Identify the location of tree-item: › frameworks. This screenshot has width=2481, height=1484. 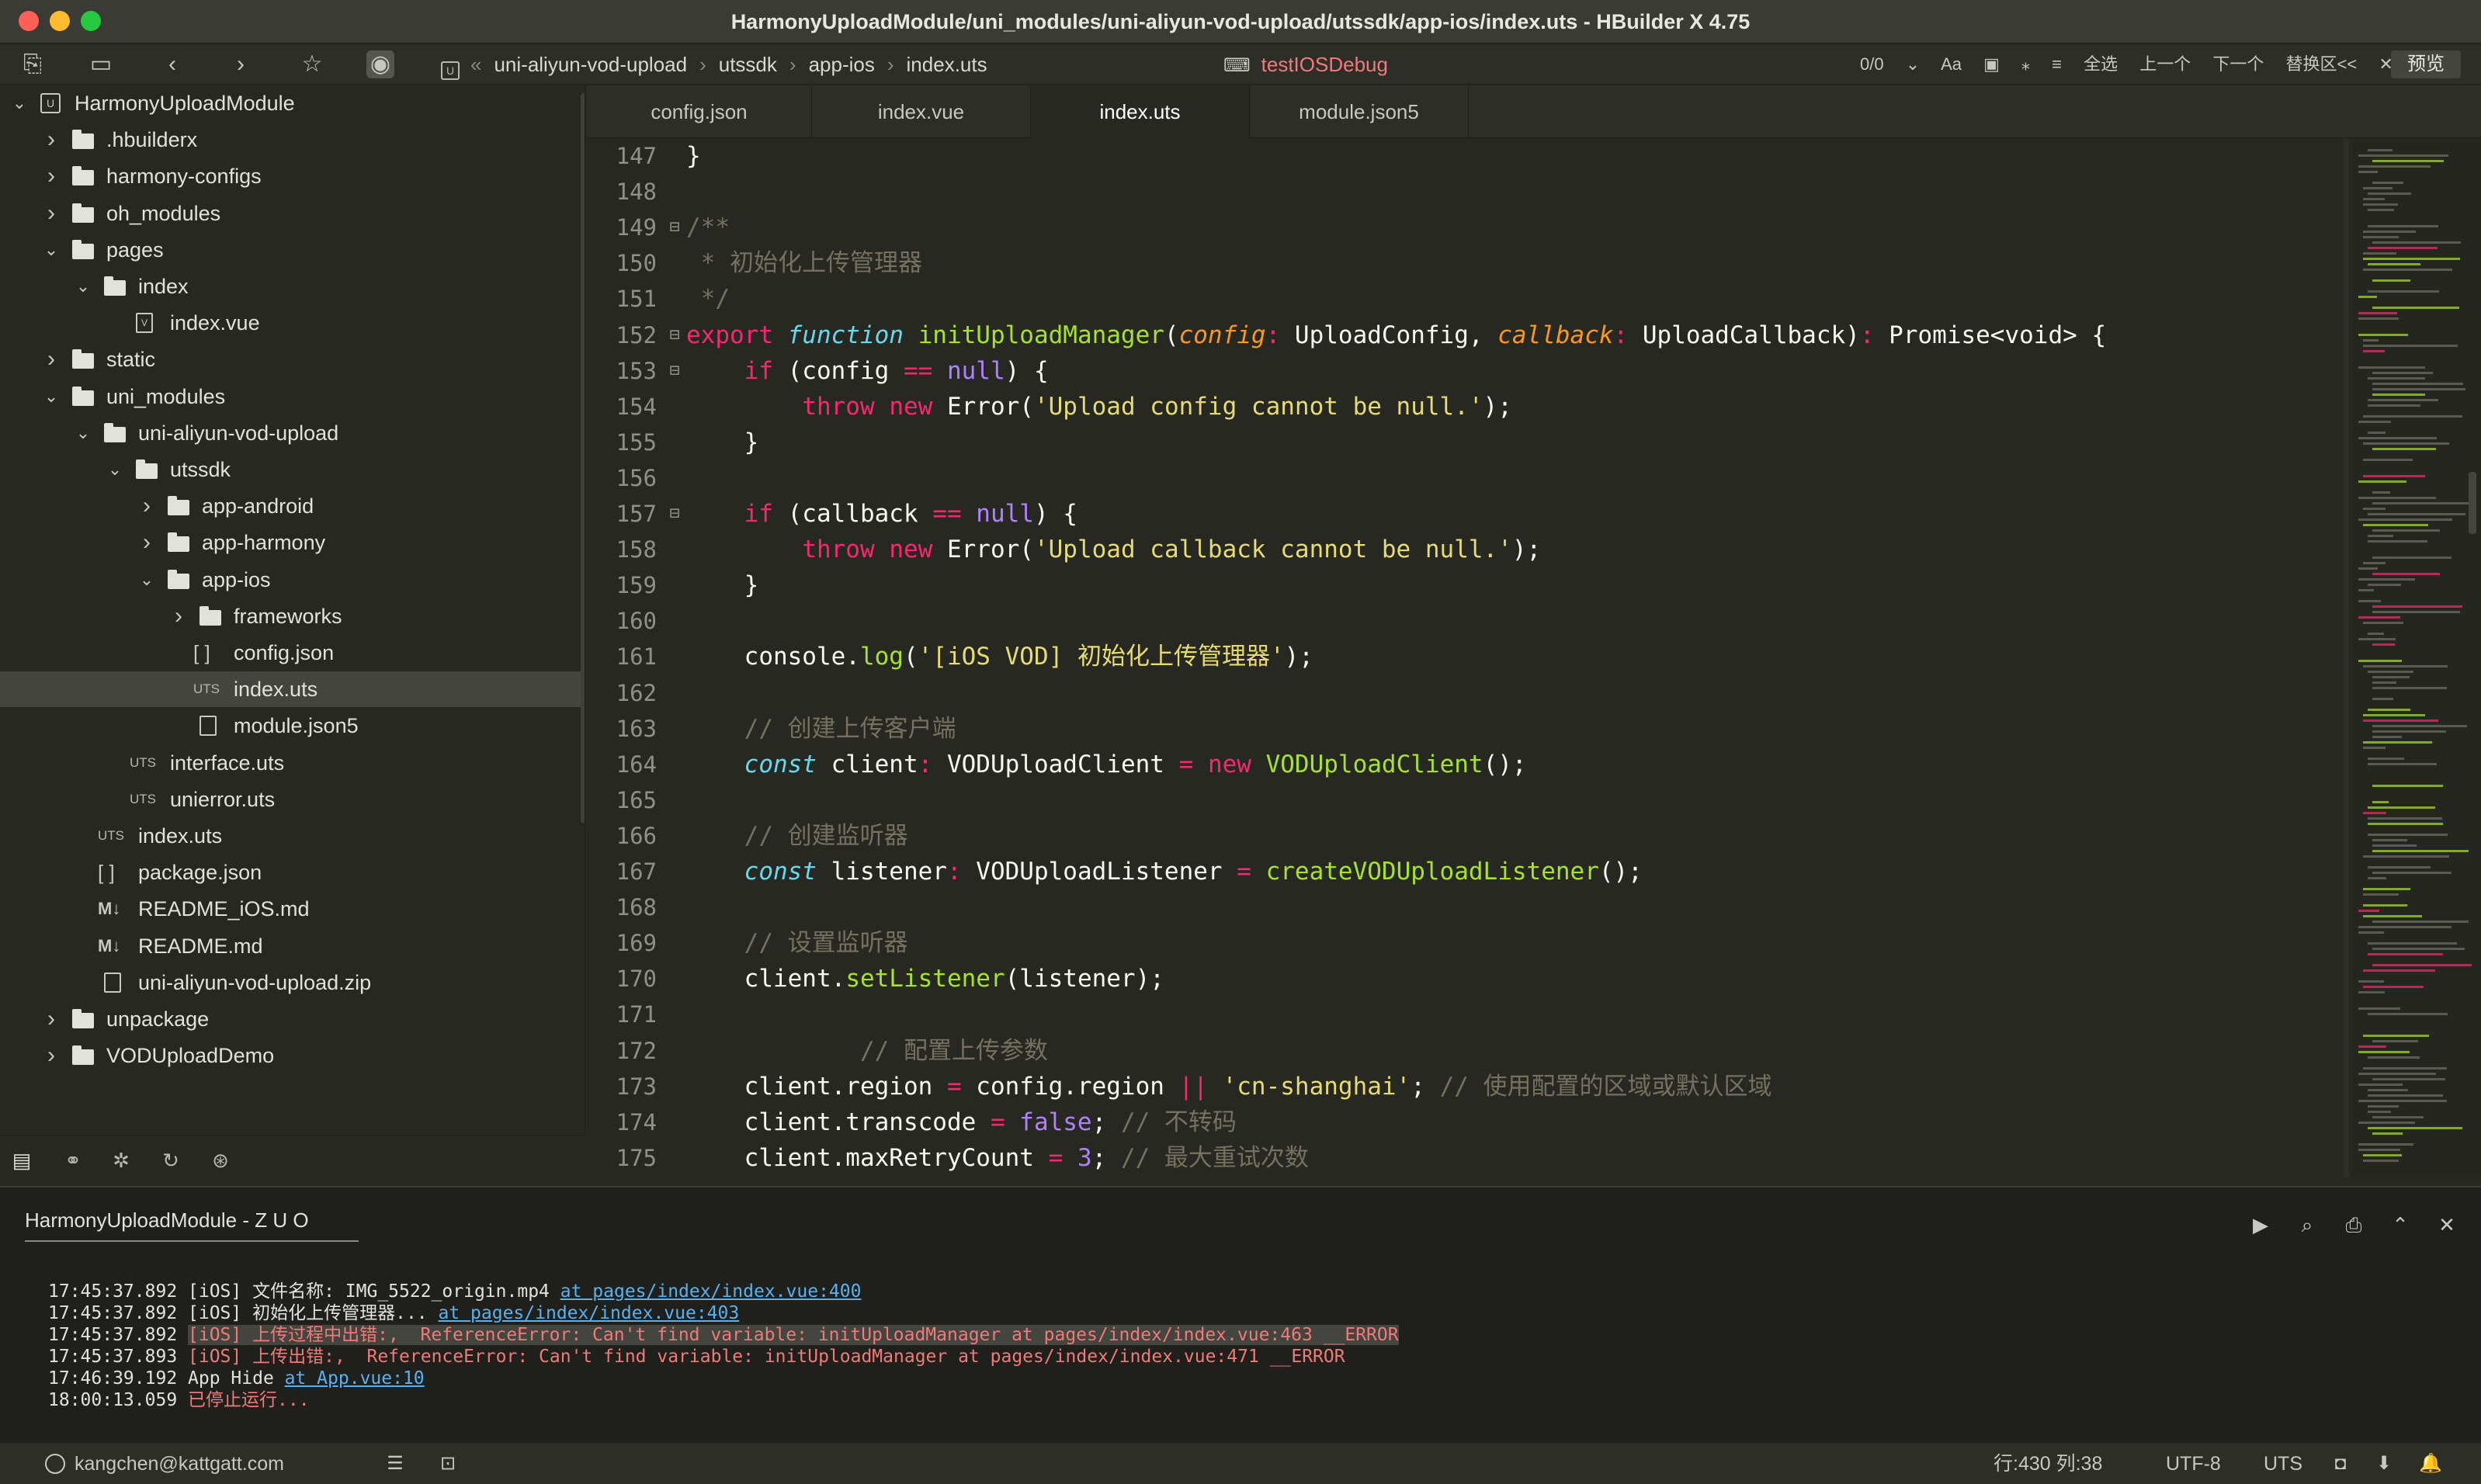
(293, 616).